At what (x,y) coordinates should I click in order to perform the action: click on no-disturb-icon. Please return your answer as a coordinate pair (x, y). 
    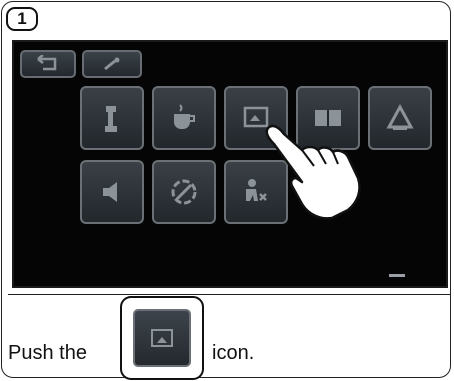
    Looking at the image, I should click on (184, 192).